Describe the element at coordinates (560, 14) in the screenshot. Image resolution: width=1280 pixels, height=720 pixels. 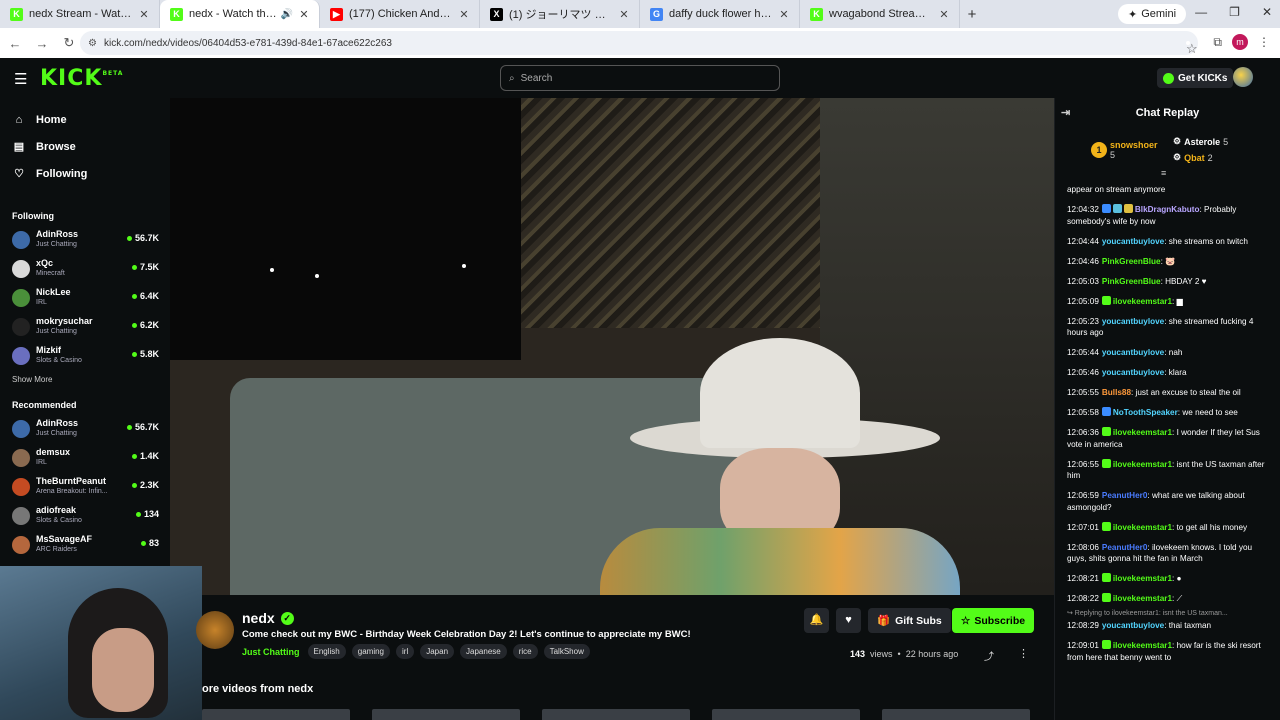
I see `browser-tab: X (1) ジョーリマツ 送然外国人技 ✕` at that location.